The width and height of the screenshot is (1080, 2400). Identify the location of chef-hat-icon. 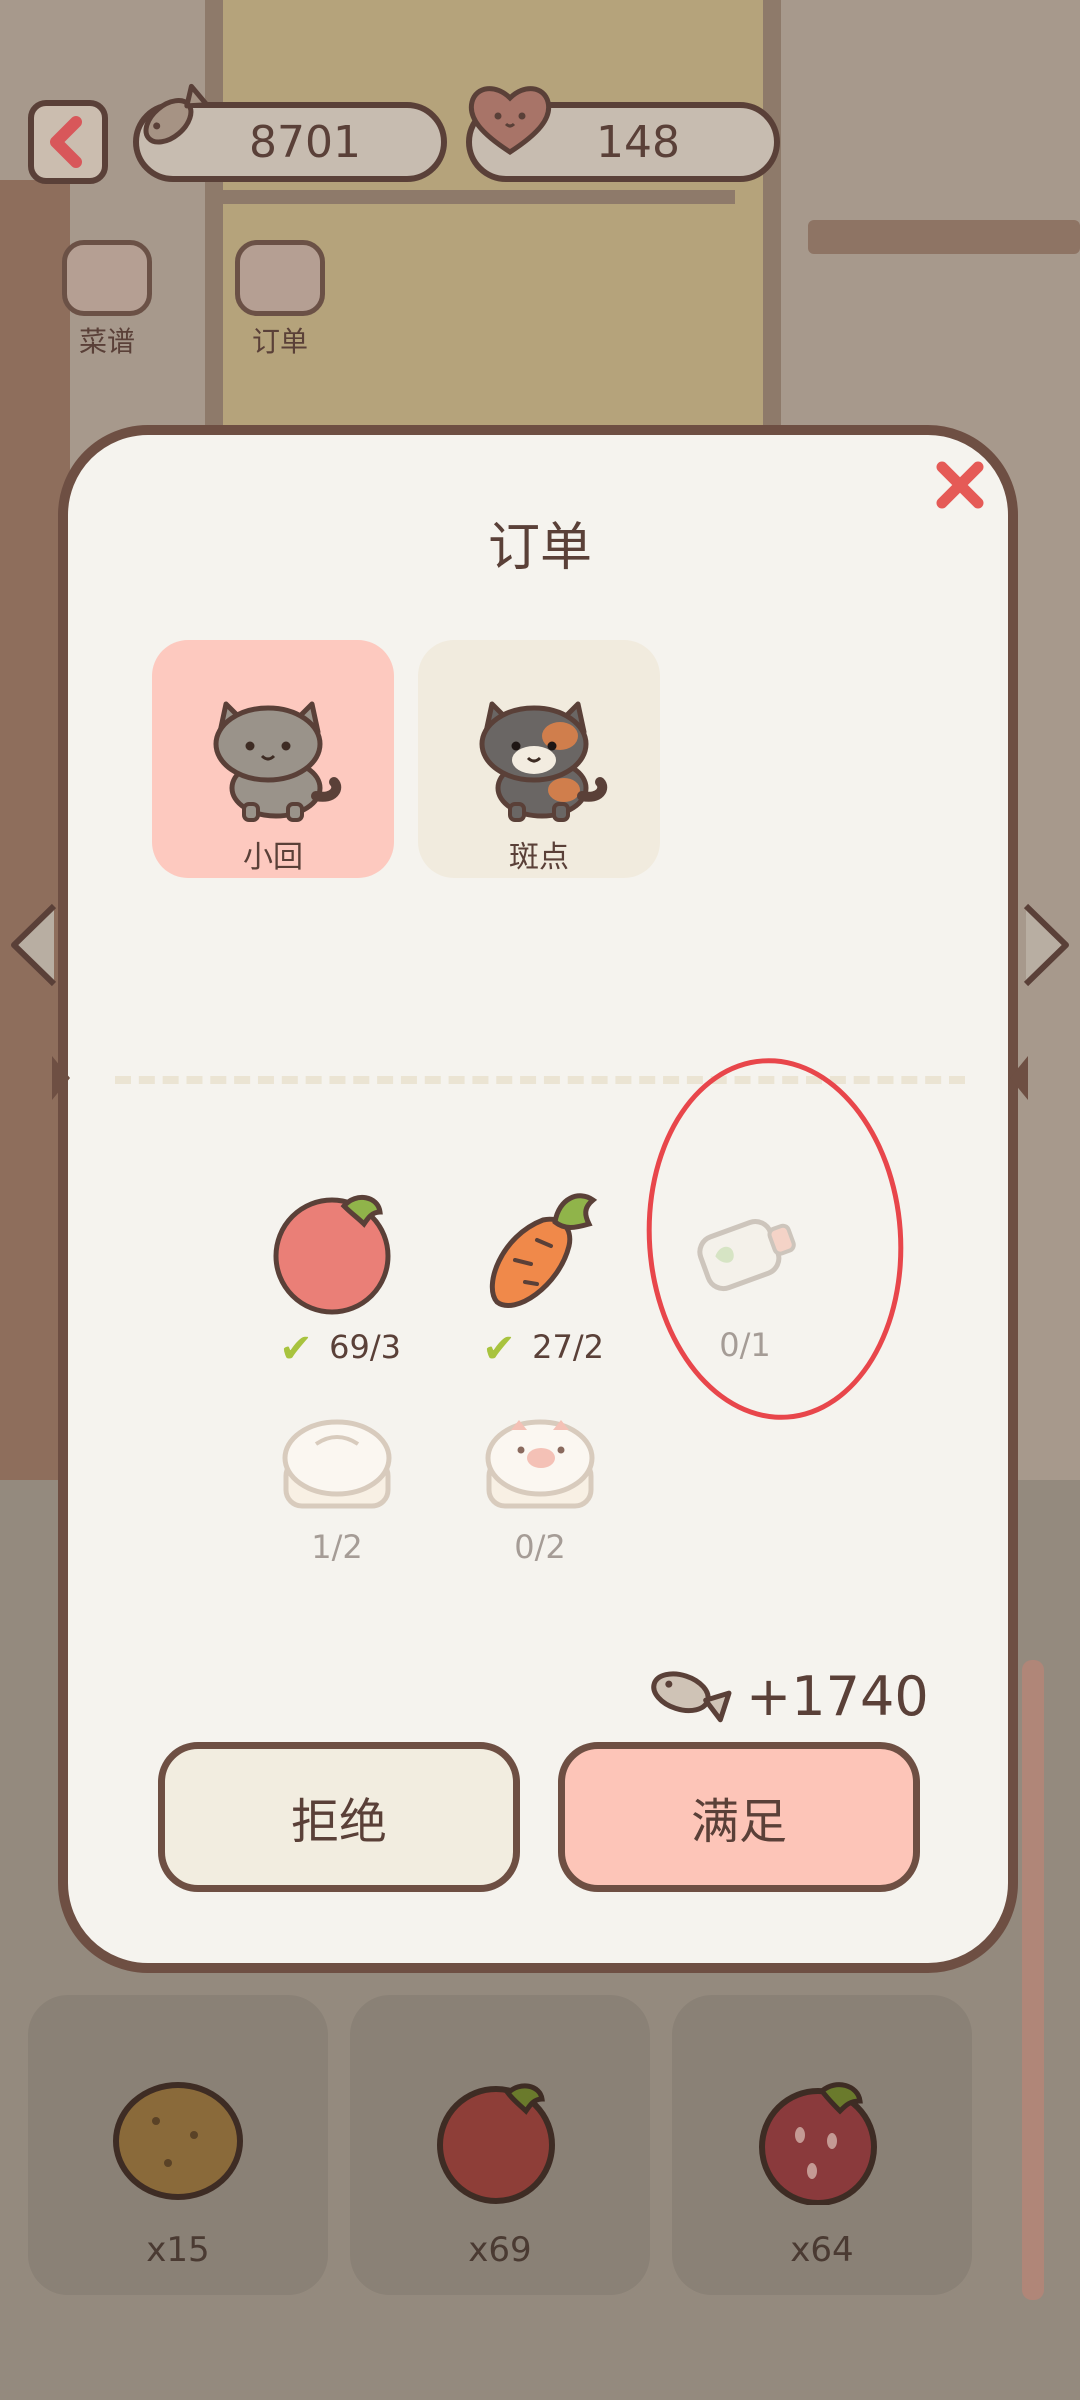
(107, 278).